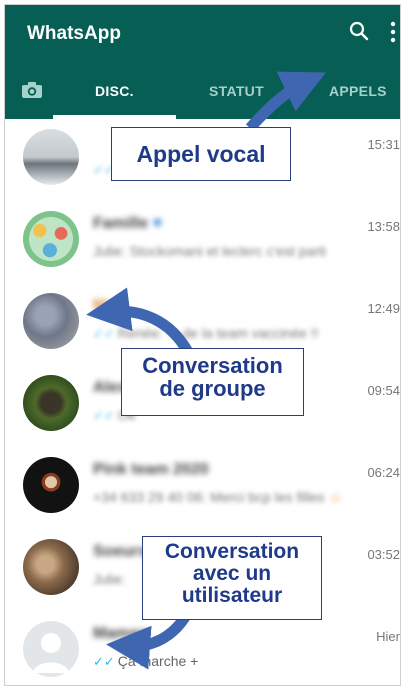  I want to click on tab-appels: APPELS, so click(358, 91).